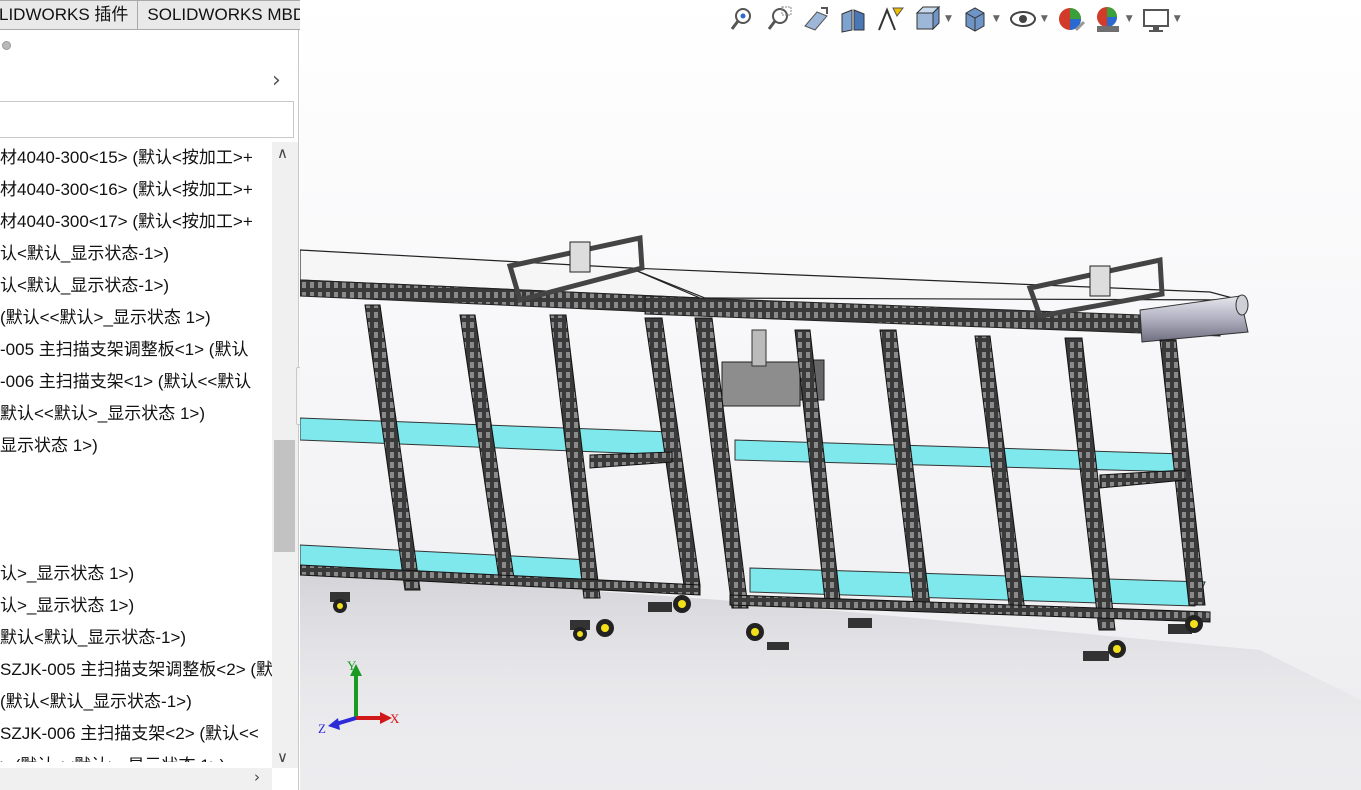 The width and height of the screenshot is (1361, 790). Describe the element at coordinates (282, 153) in the screenshot. I see `scroll-up-icon: ∧` at that location.